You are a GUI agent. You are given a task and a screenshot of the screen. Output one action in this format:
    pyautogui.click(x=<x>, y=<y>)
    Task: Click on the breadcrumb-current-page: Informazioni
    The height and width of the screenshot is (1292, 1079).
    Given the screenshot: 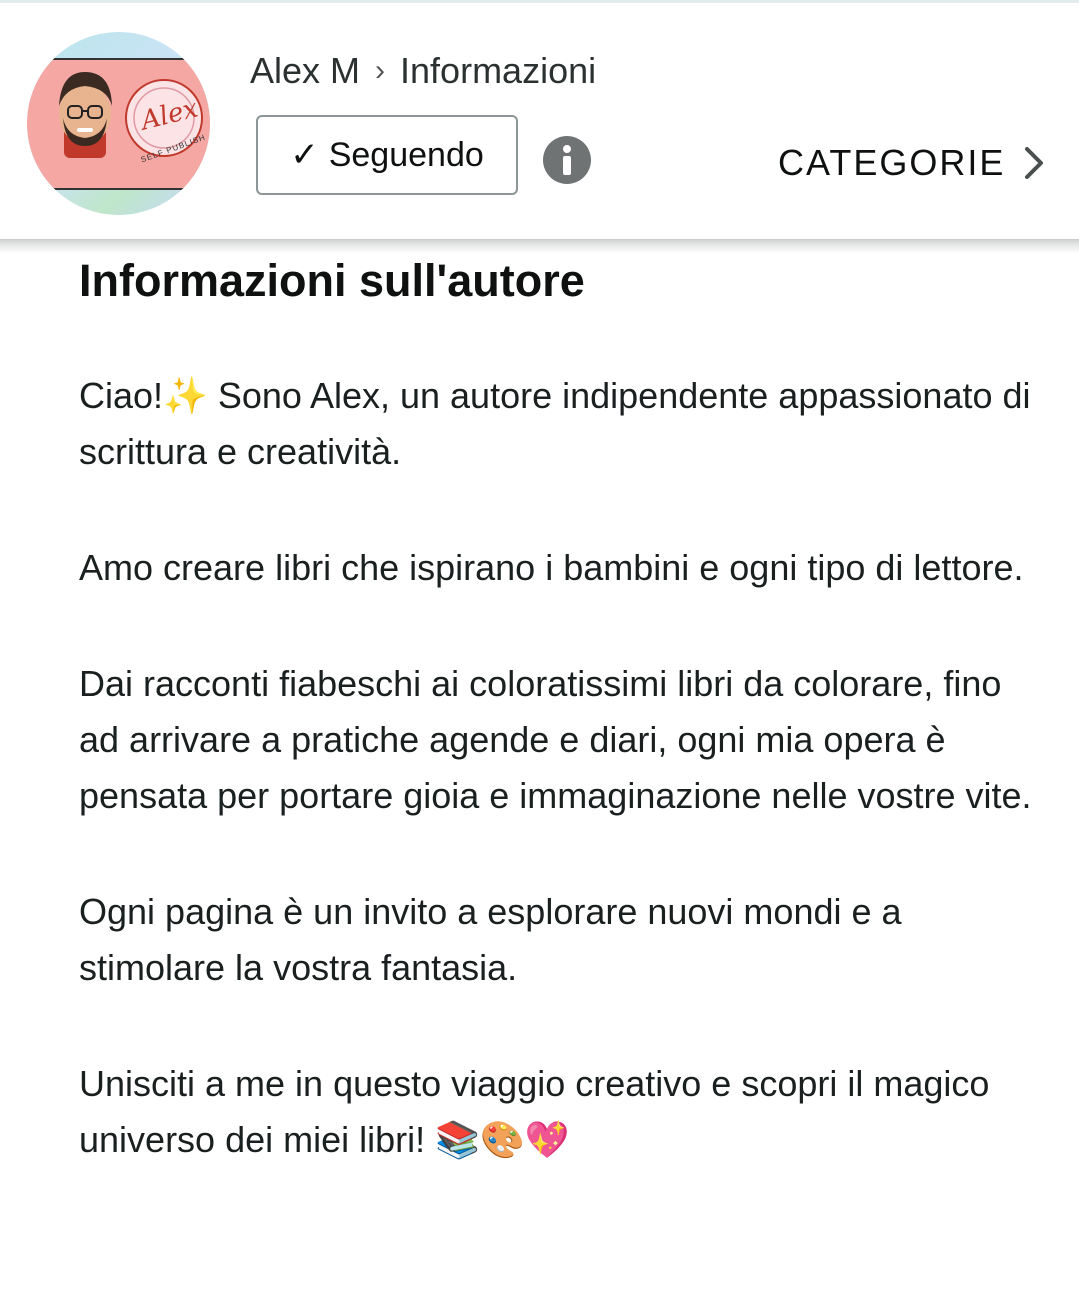 What is the action you would take?
    pyautogui.click(x=498, y=70)
    